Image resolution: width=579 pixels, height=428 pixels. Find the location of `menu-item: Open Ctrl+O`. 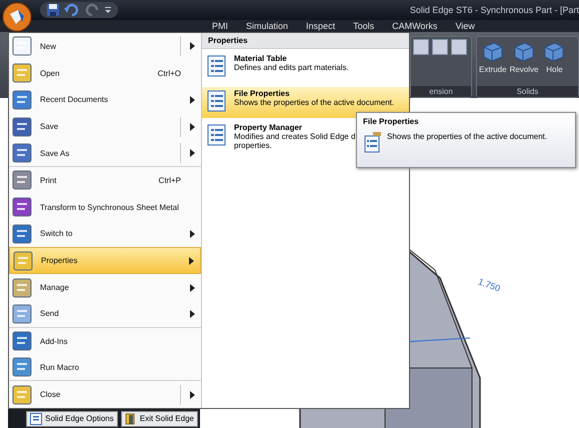

menu-item: Open Ctrl+O is located at coordinates (105, 73).